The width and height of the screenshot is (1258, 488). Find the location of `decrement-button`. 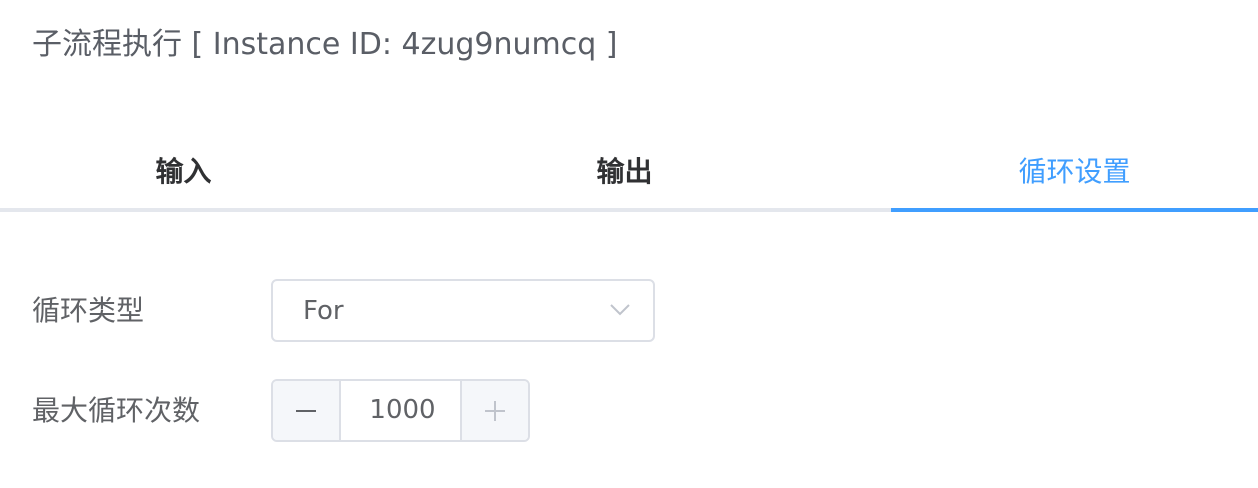

decrement-button is located at coordinates (307, 410).